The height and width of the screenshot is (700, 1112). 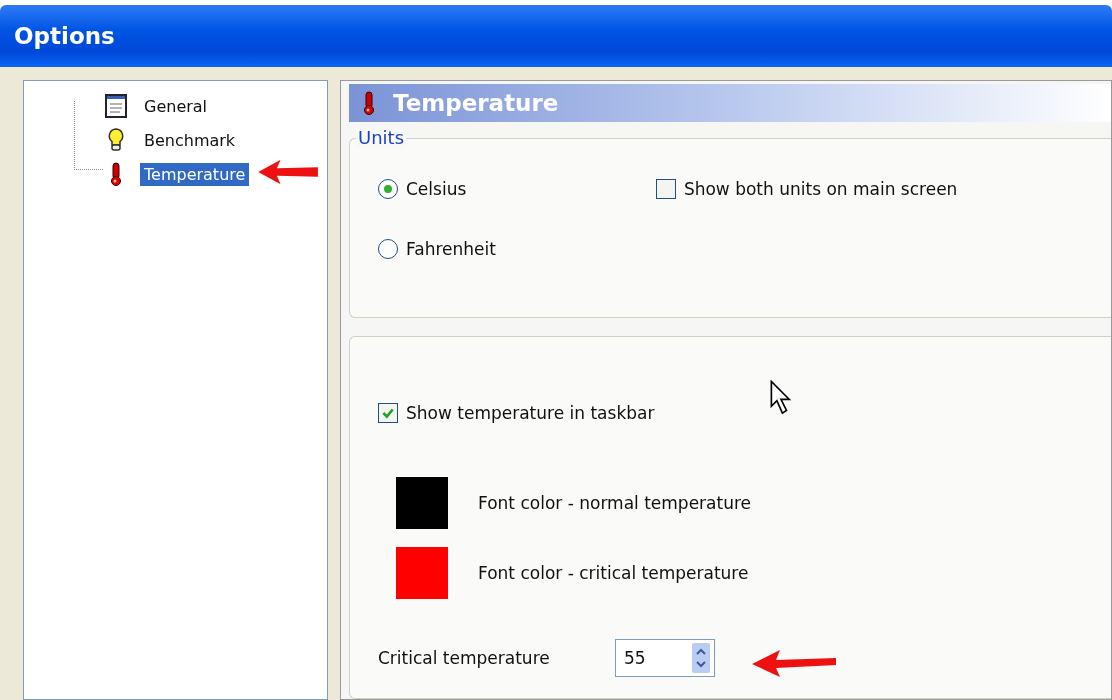 I want to click on radio-label: Celsius, so click(x=436, y=189).